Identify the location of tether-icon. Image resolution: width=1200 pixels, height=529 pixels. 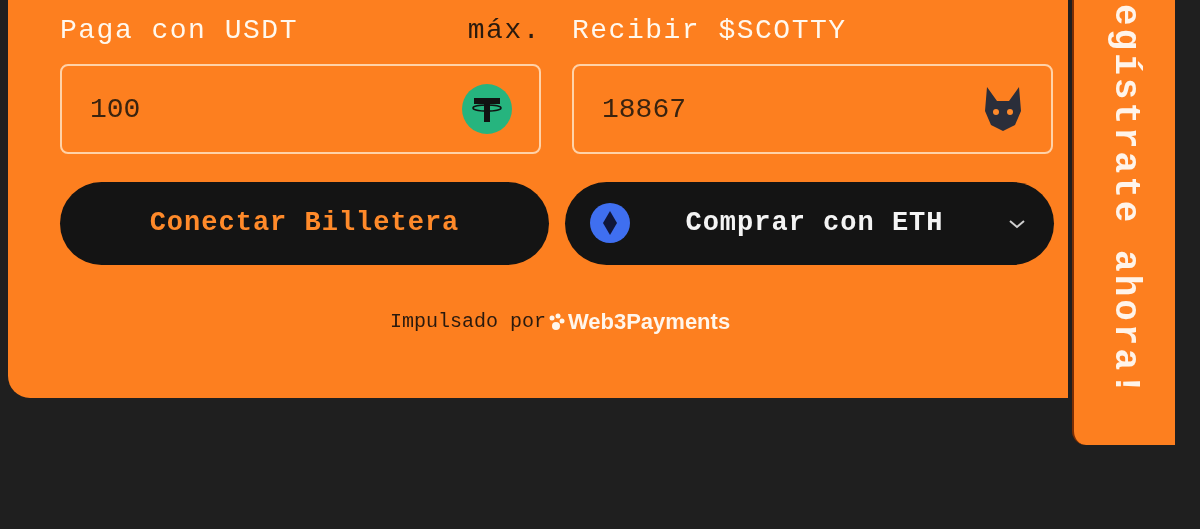
(487, 109).